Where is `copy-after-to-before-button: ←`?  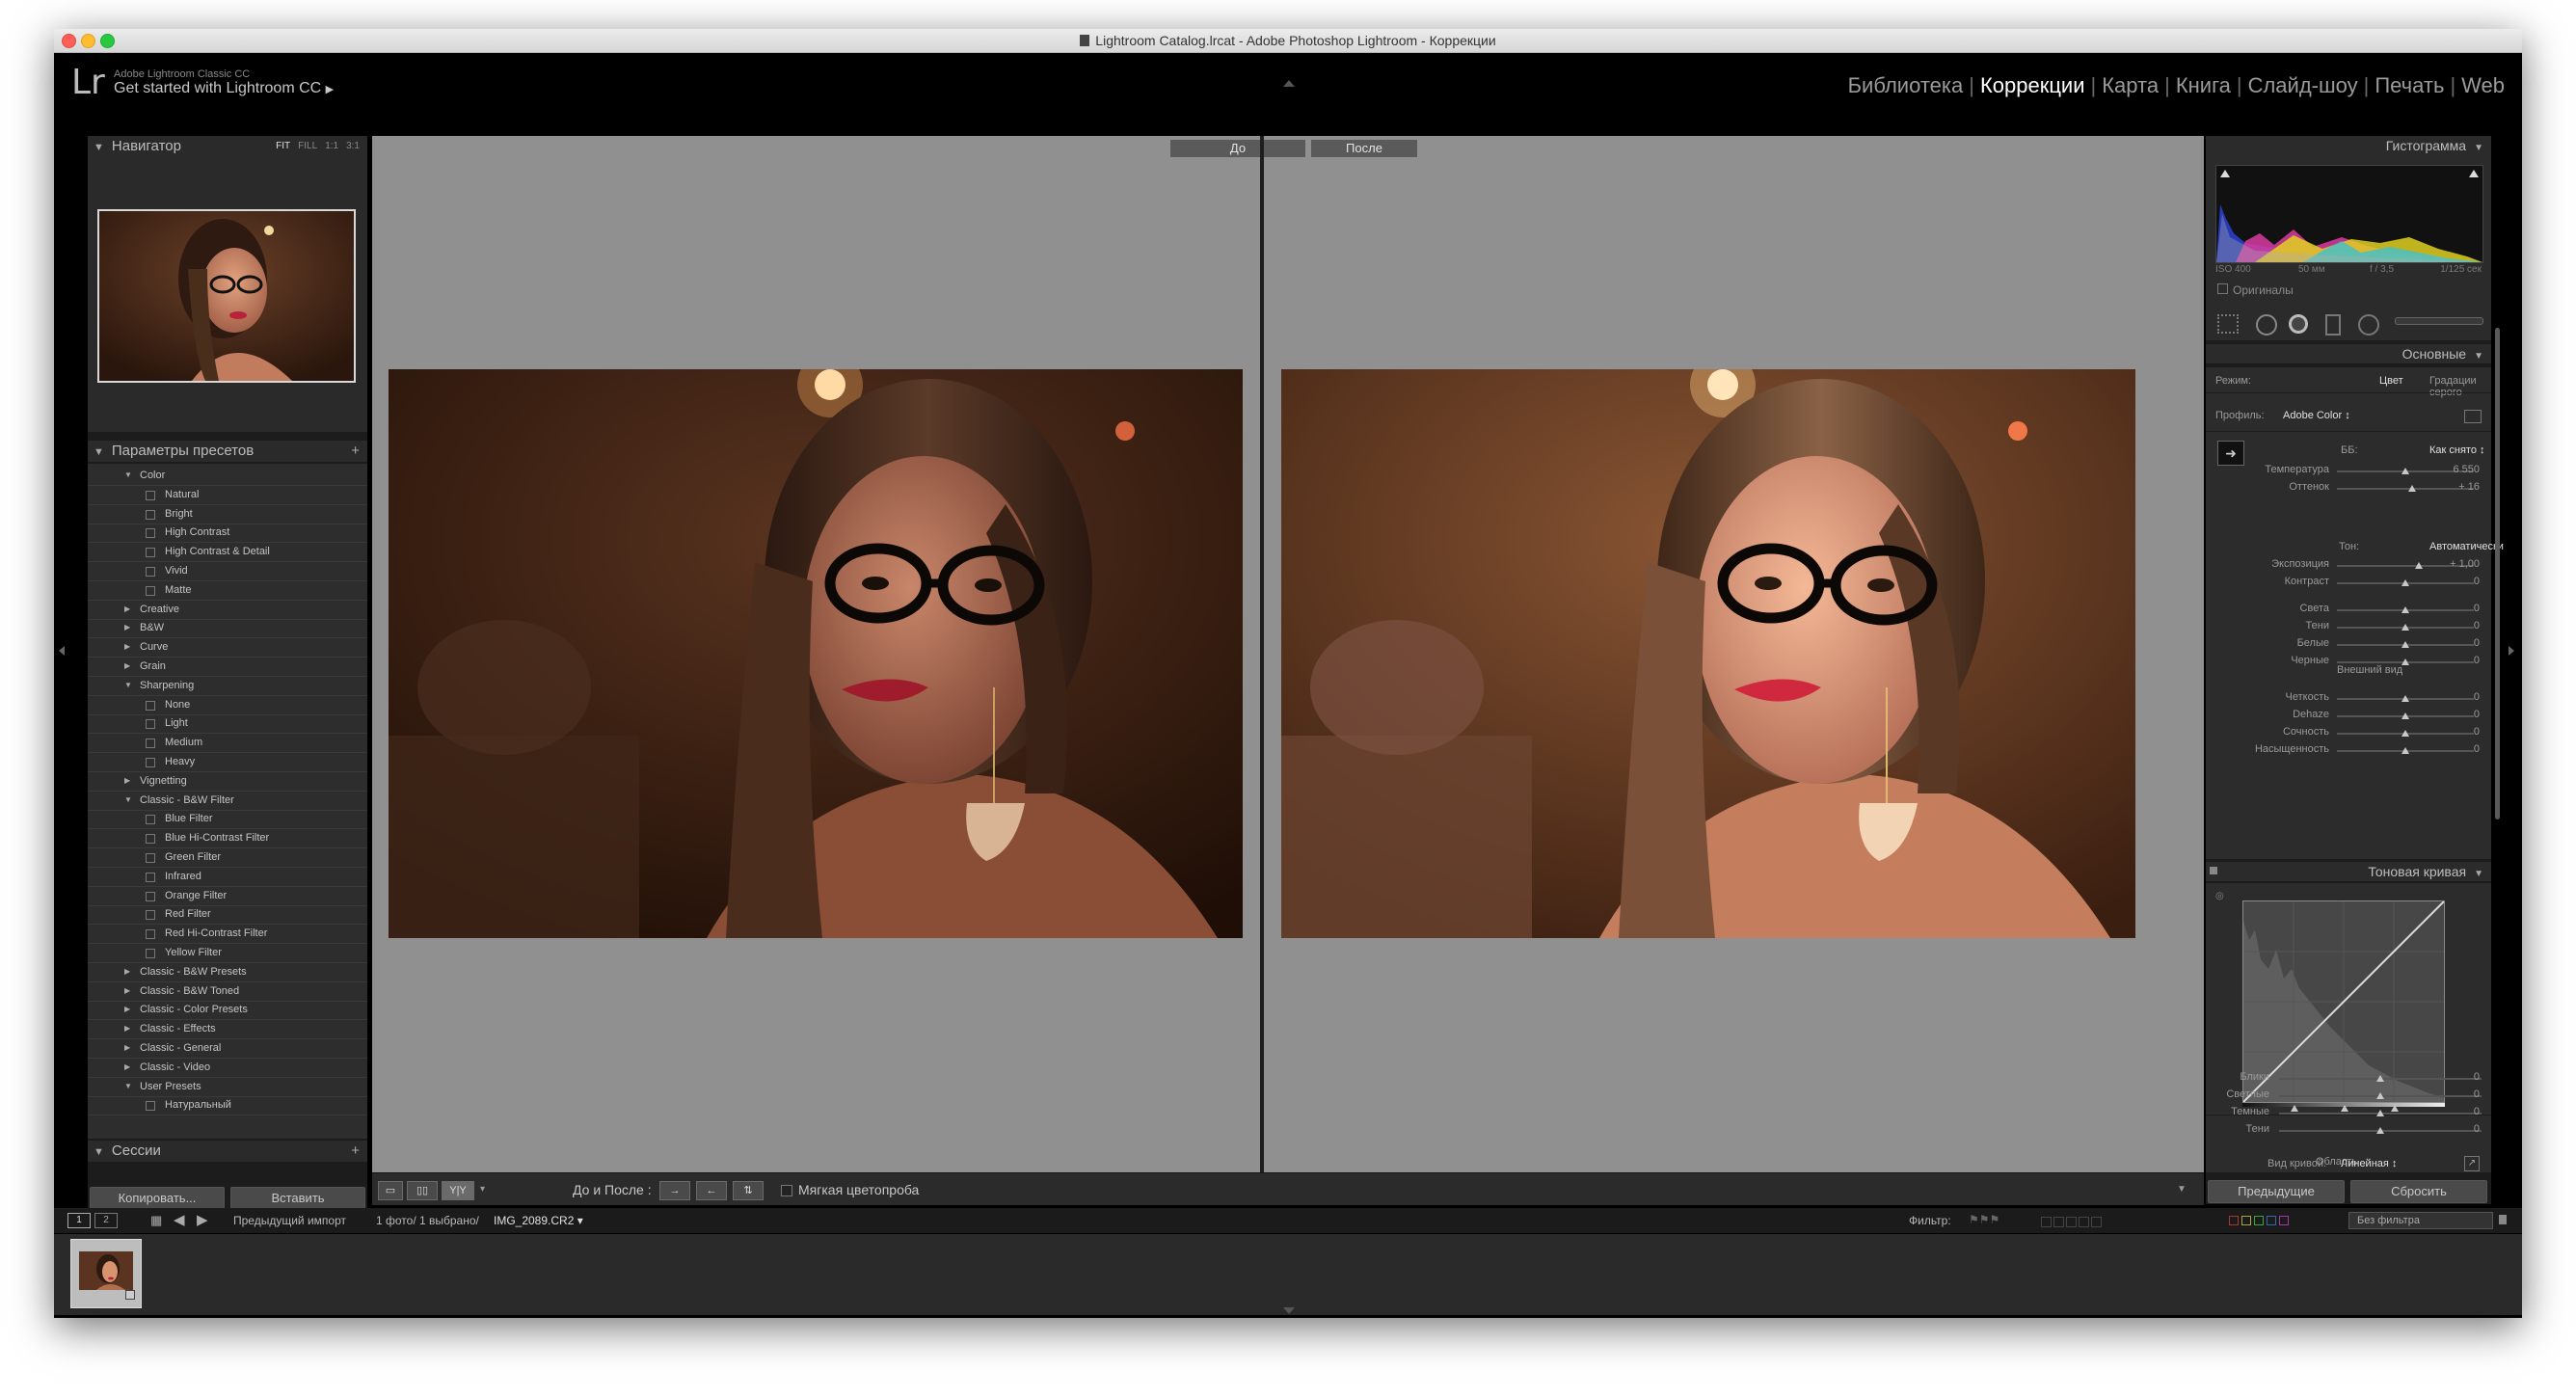 copy-after-to-before-button: ← is located at coordinates (711, 1190).